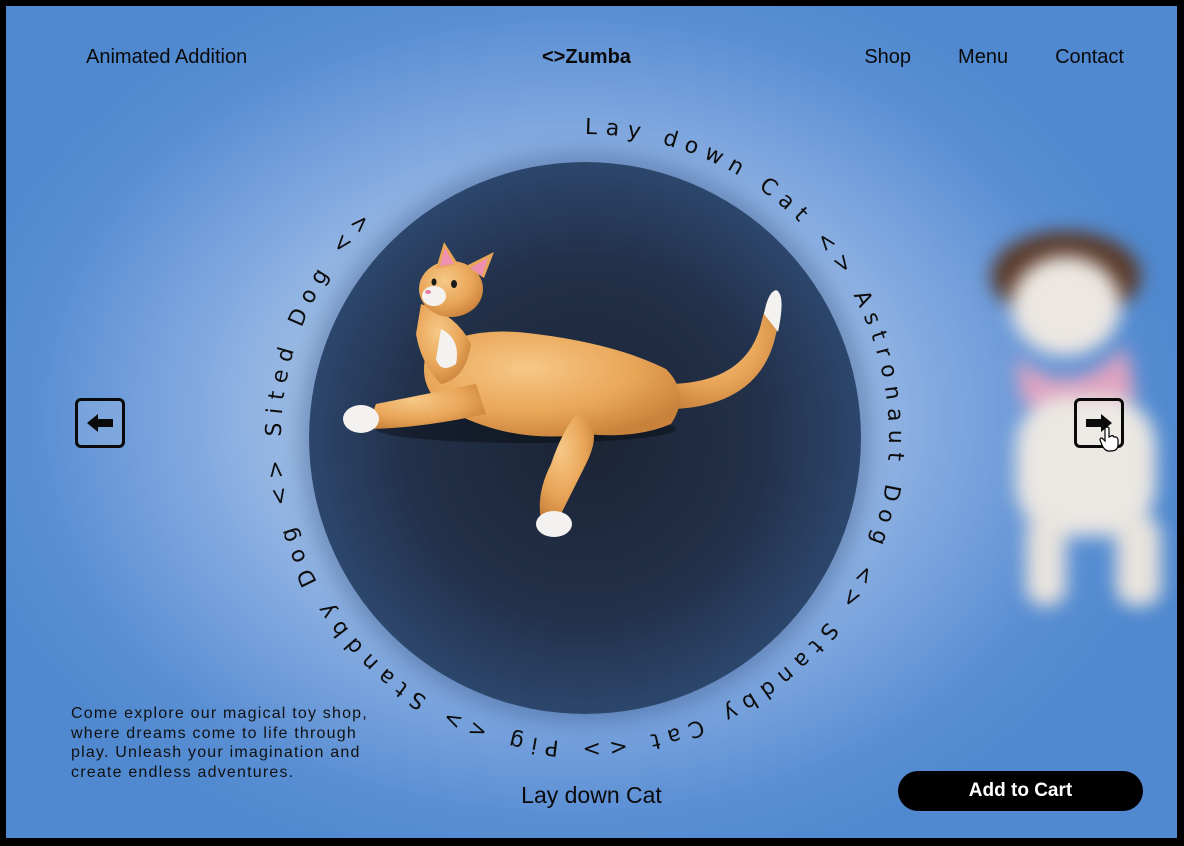 The height and width of the screenshot is (846, 1184). What do you see at coordinates (887, 57) in the screenshot?
I see `nav-shop: Shop` at bounding box center [887, 57].